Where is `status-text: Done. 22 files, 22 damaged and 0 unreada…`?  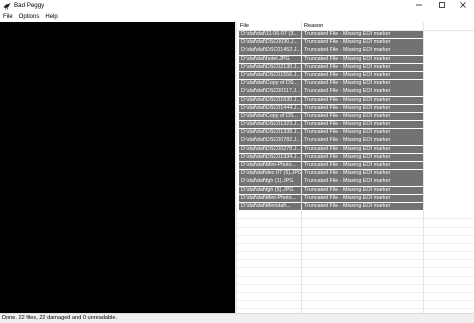
status-text: Done. 22 files, 22 damaged and 0 unreada… is located at coordinates (60, 318).